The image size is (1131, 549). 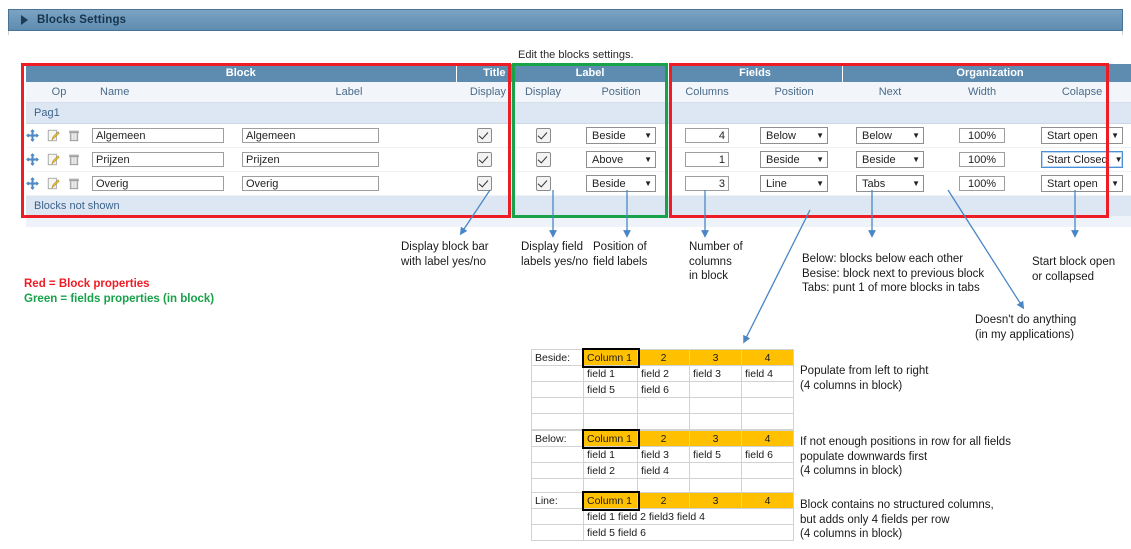 I want to click on group-header-block: Block, so click(x=241, y=73).